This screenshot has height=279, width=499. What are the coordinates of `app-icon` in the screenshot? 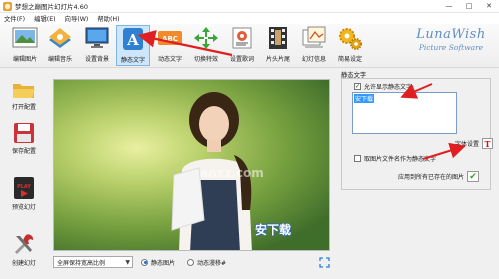 It's located at (7, 6).